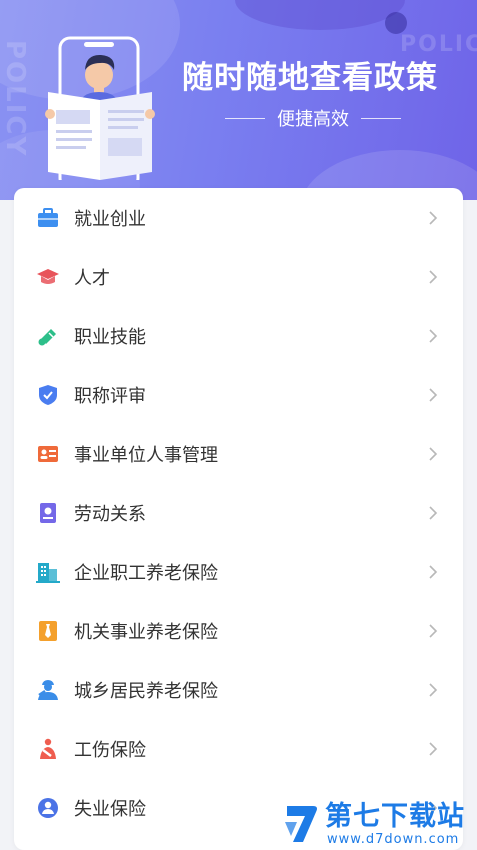 This screenshot has height=850, width=477. I want to click on banner-subtitle-text: 便捷高效, so click(313, 119).